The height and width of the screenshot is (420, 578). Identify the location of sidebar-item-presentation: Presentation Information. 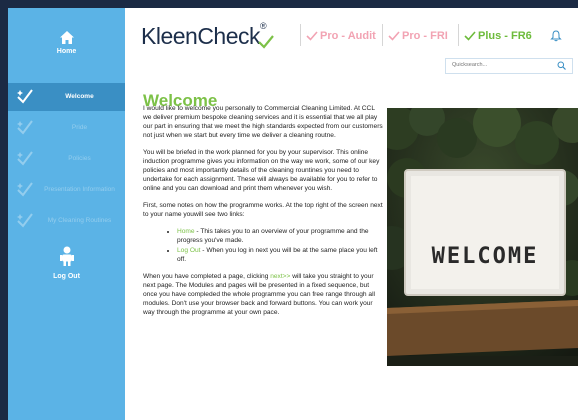
(66, 190).